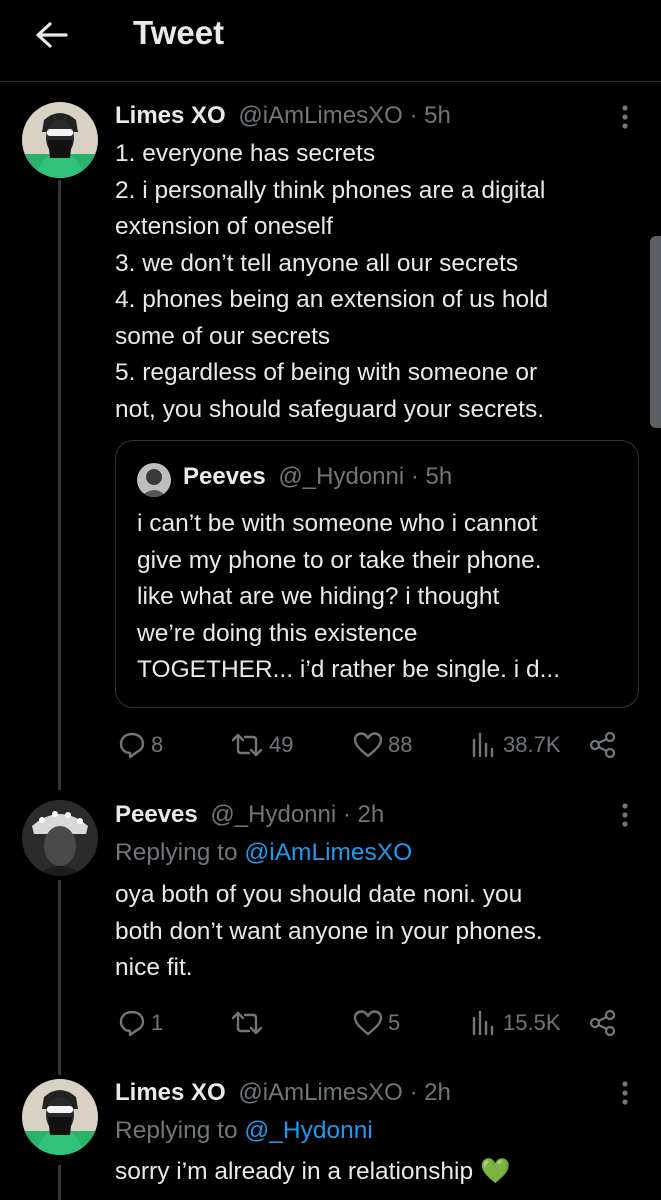  I want to click on replying-to: Replying to @_Hydonni, so click(244, 1131).